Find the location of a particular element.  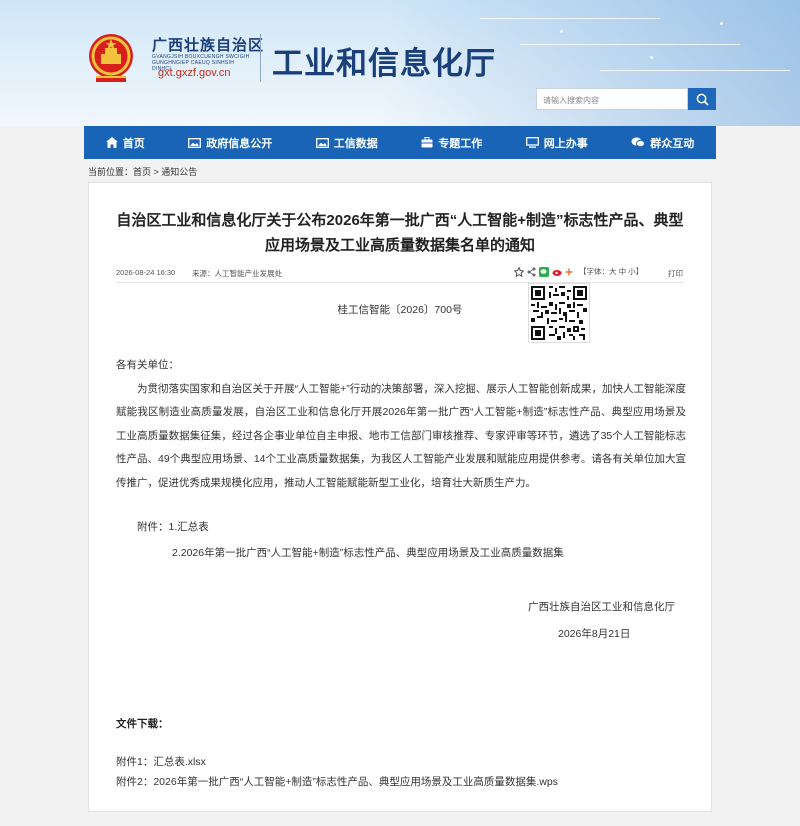

nav-label: 首页 is located at coordinates (133, 143).